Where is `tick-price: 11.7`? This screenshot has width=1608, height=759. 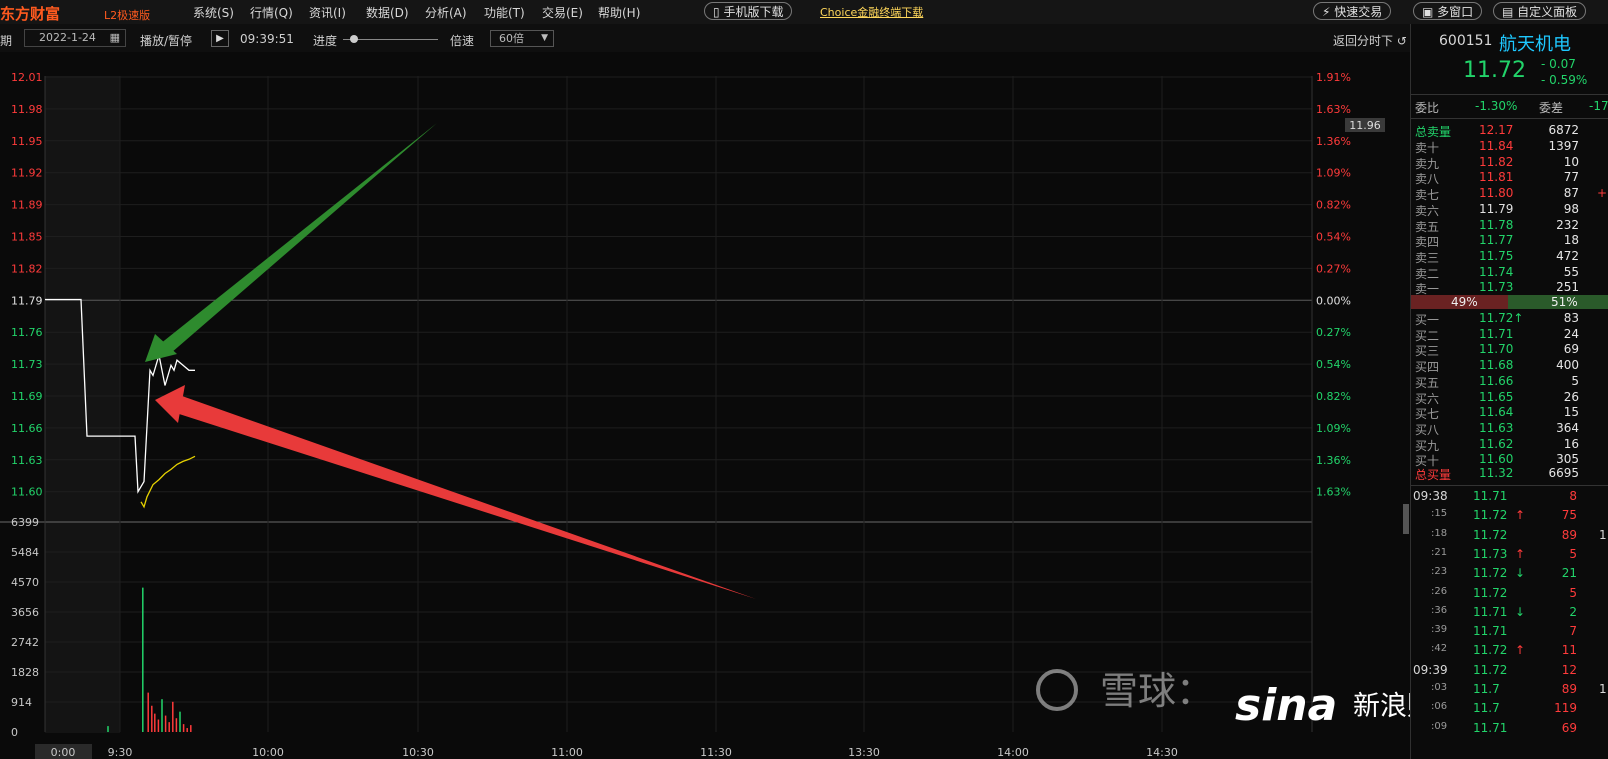 tick-price: 11.7 is located at coordinates (1486, 708).